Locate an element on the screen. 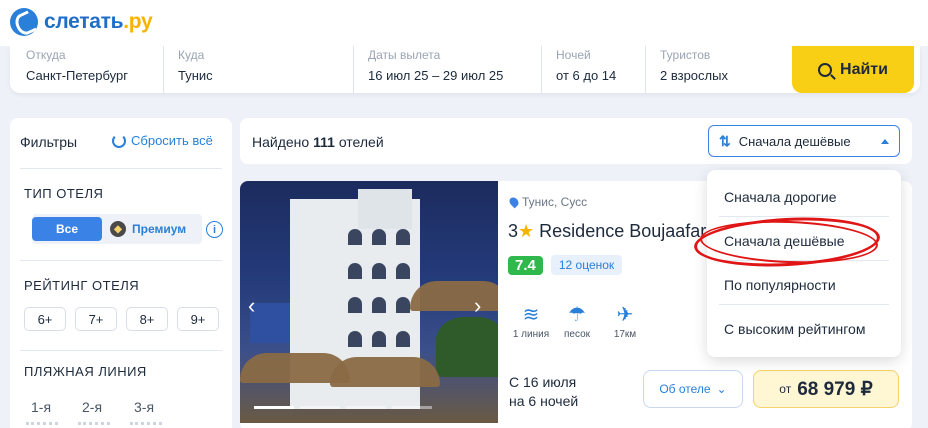 This screenshot has width=928, height=428. about-hotel-button: Об отеле ⌄ is located at coordinates (693, 389).